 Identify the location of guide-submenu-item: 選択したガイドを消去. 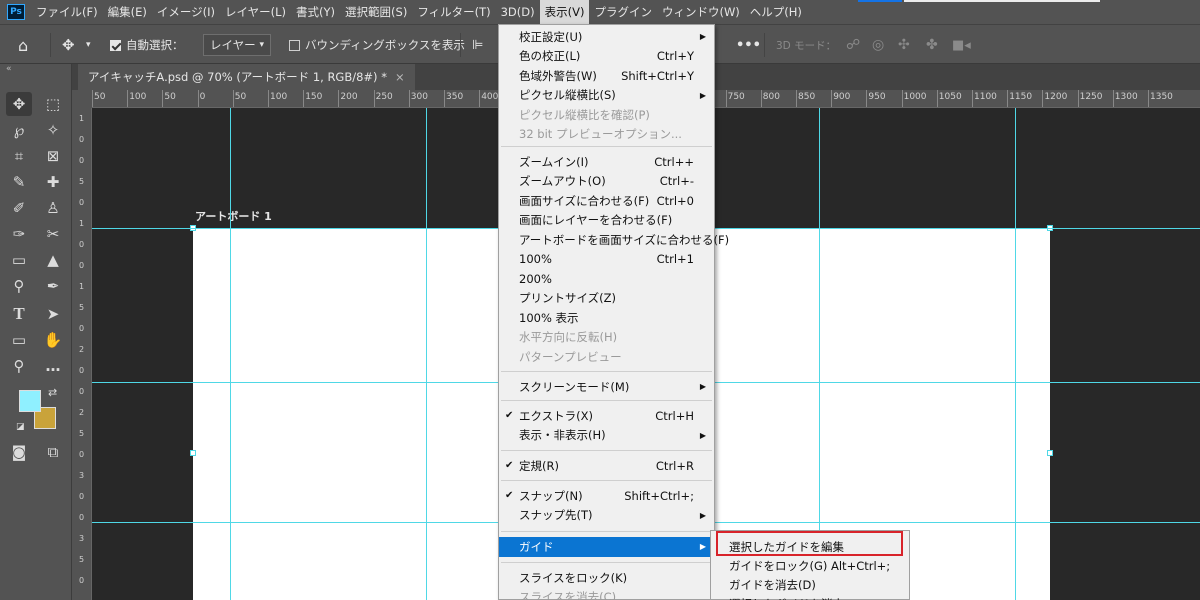
(810, 597).